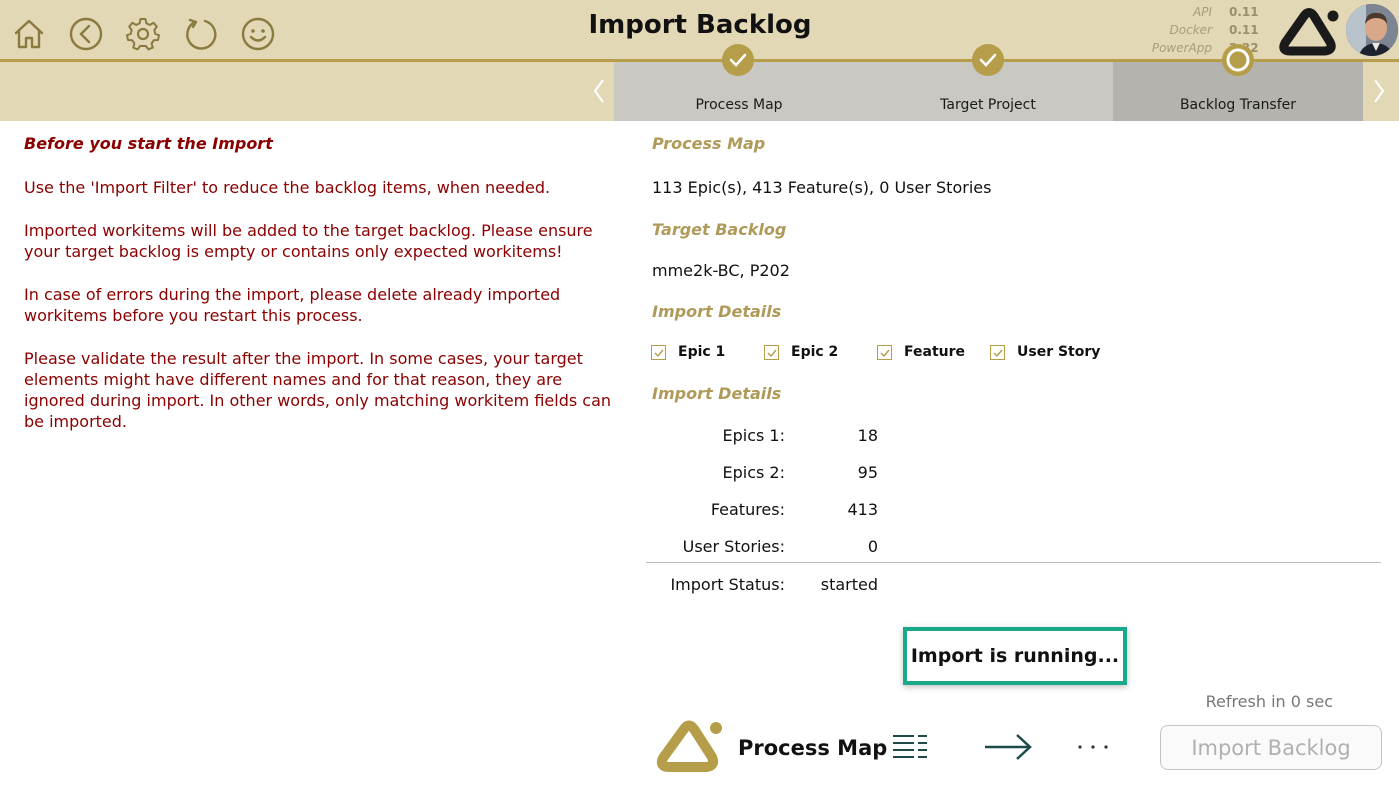 The image size is (1399, 792). I want to click on import-status-value: started, so click(849, 584).